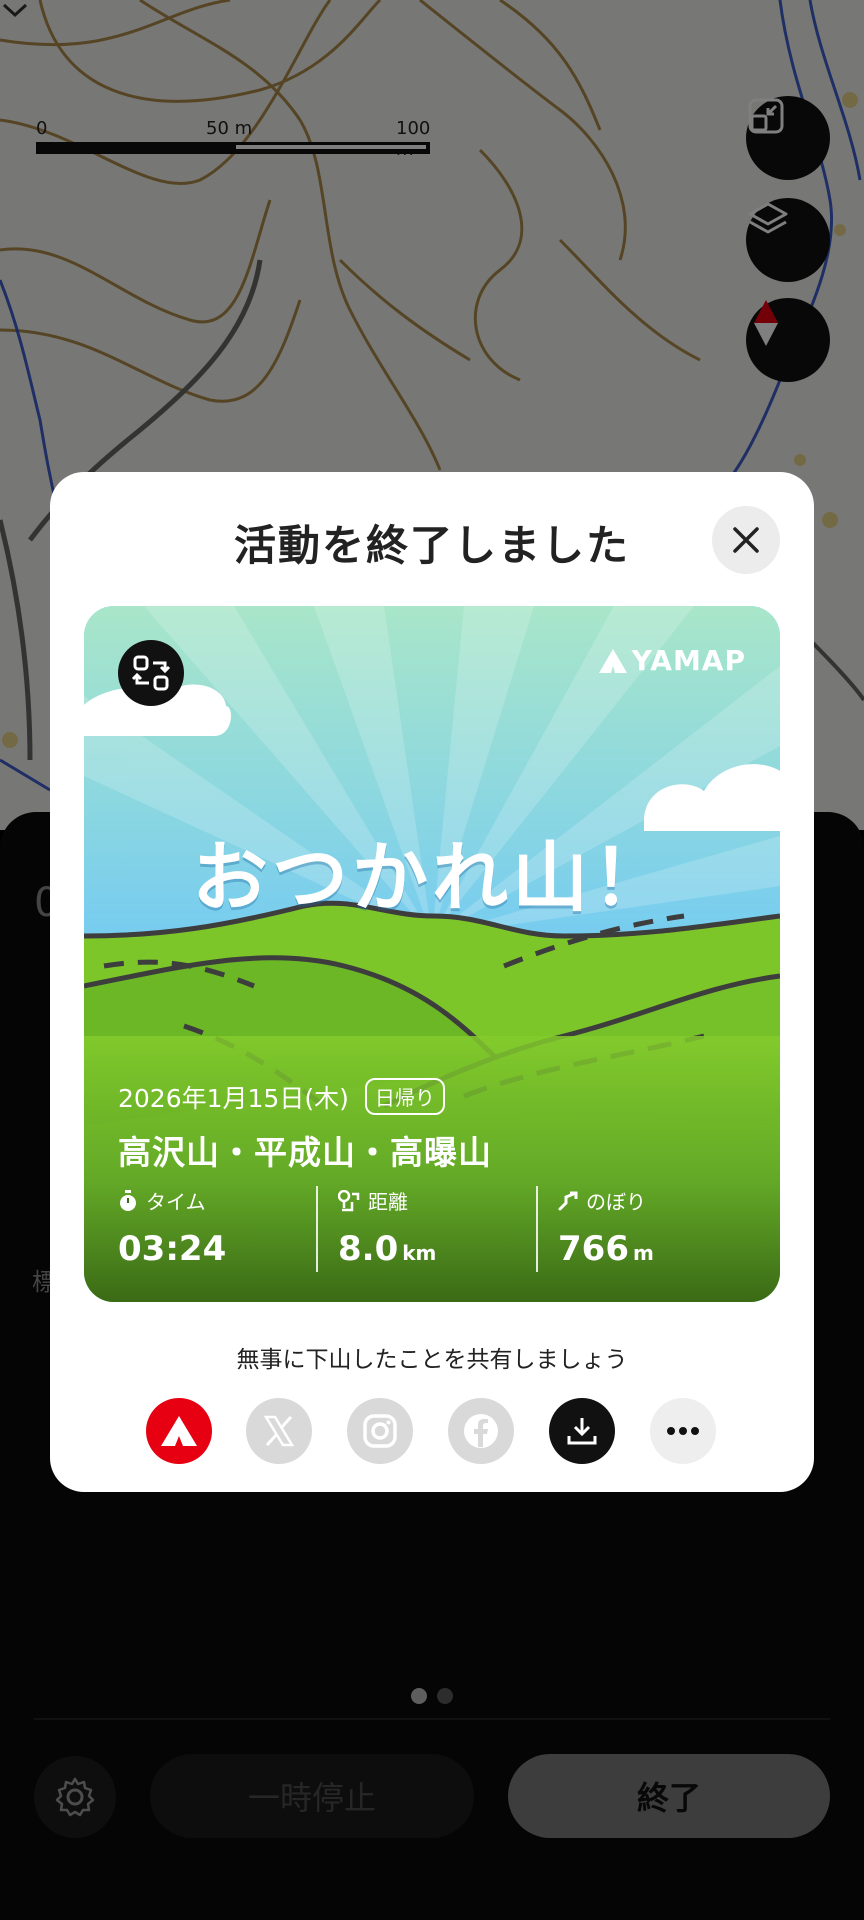 This screenshot has height=1920, width=864. Describe the element at coordinates (643, 1253) in the screenshot. I see `stat-ascent-unit: m` at that location.